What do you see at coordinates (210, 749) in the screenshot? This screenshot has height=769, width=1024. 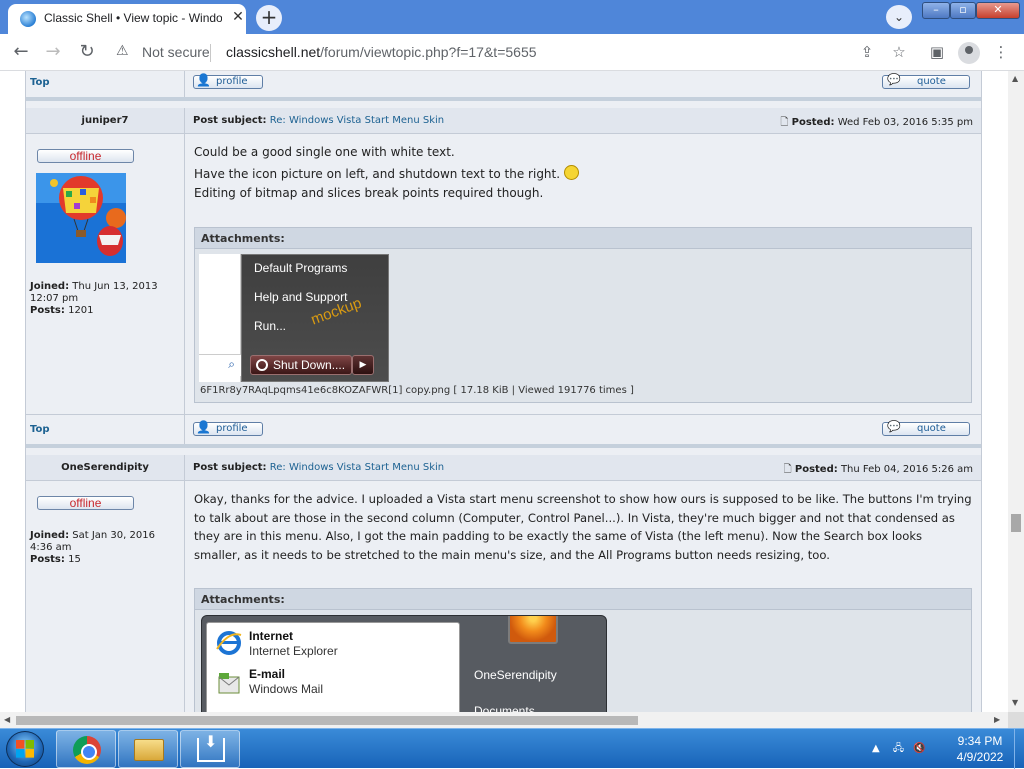 I see `taskbar-downloads` at bounding box center [210, 749].